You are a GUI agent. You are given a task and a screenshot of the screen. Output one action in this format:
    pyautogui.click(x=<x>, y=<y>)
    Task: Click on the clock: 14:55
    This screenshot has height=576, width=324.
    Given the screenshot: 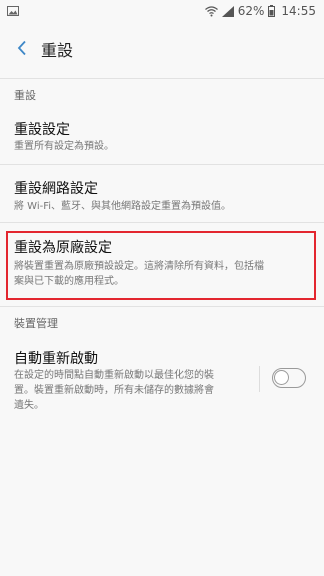 What is the action you would take?
    pyautogui.click(x=298, y=11)
    